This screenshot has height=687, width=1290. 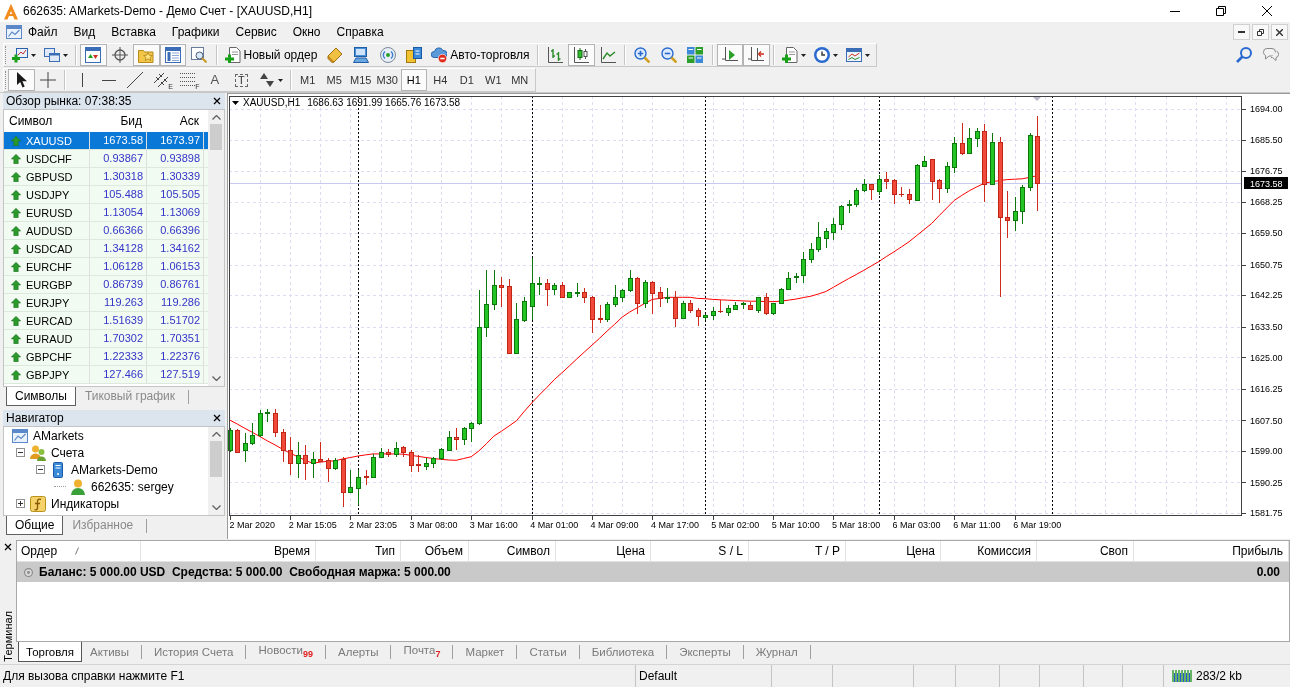 I want to click on timeframe-button: M15, so click(x=360, y=80).